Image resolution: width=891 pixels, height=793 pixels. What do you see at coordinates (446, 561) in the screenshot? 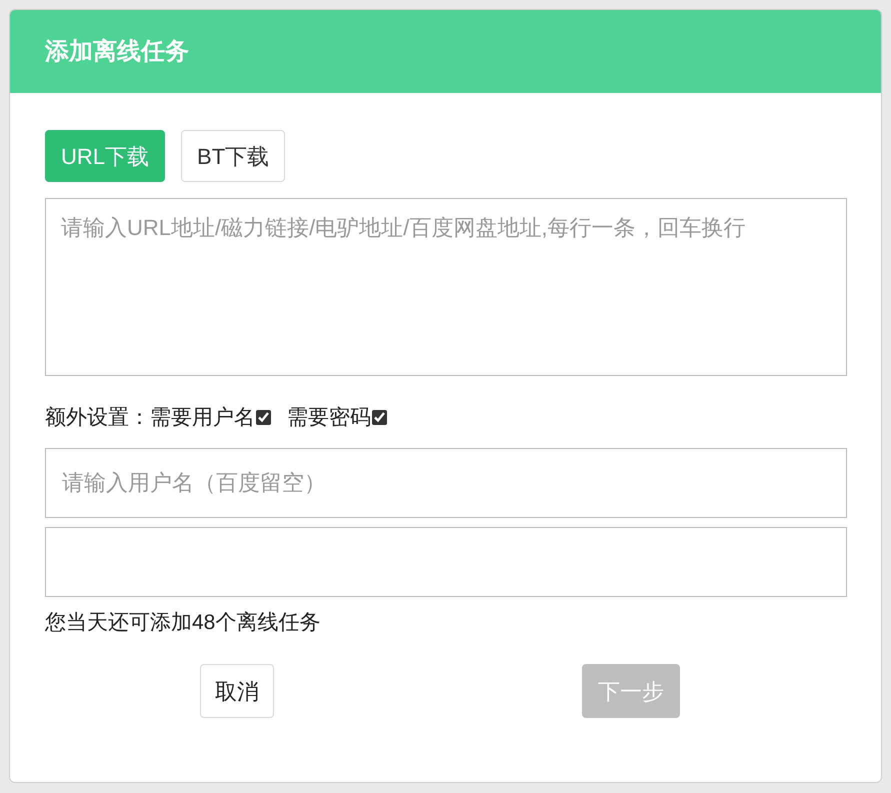
I see `password-field` at bounding box center [446, 561].